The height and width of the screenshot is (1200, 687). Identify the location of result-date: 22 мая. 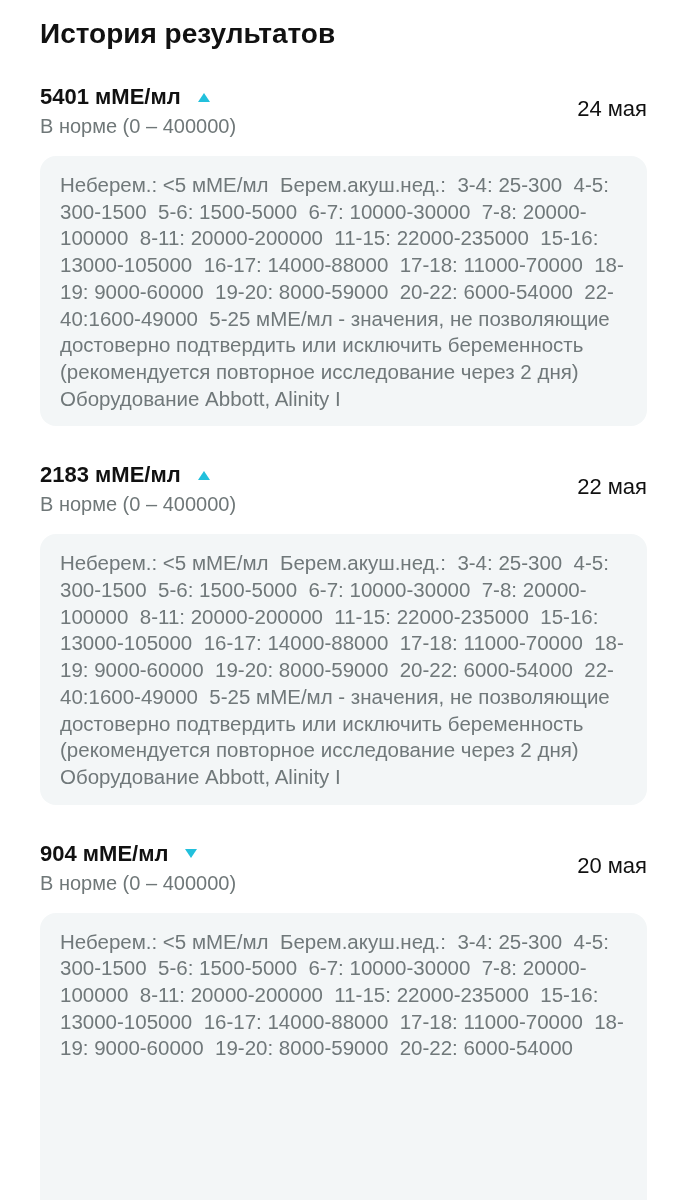
(612, 487).